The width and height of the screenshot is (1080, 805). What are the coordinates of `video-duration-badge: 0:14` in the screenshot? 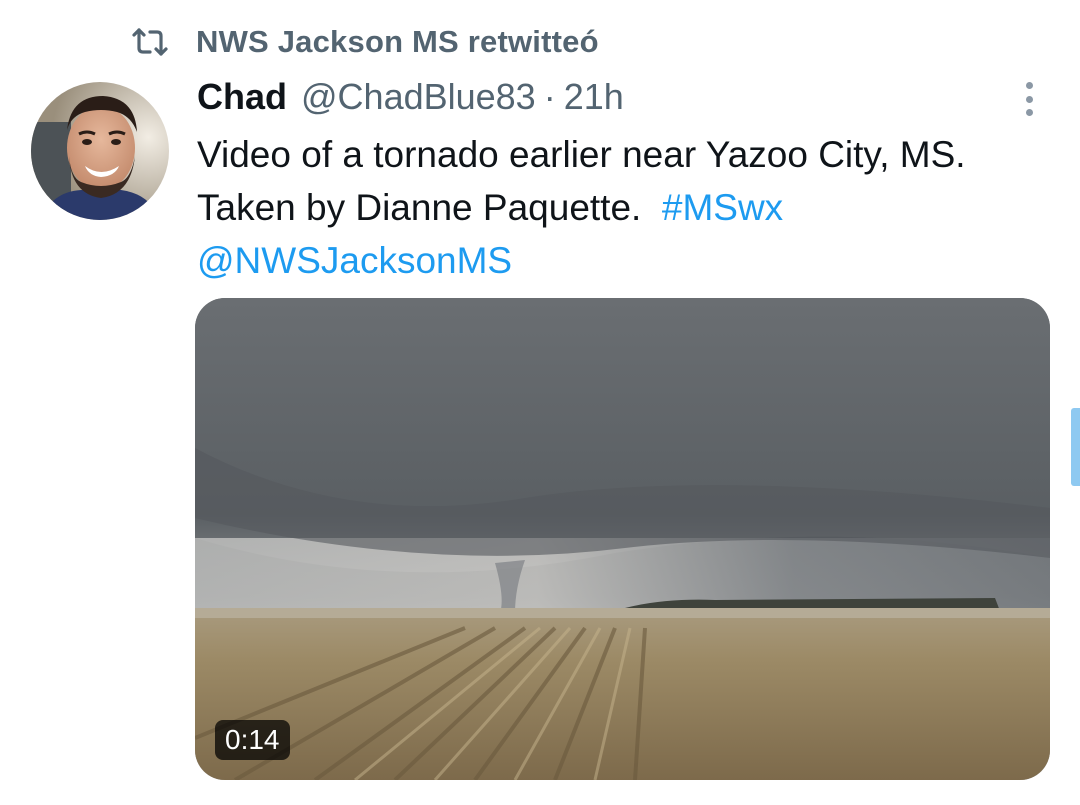 It's located at (252, 740).